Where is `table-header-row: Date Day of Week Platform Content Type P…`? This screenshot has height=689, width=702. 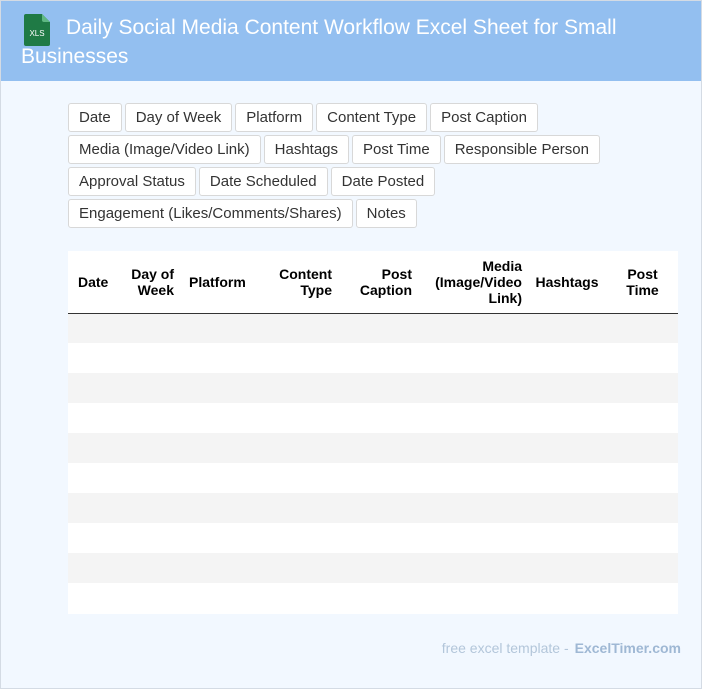
table-header-row: Date Day of Week Platform Content Type P… is located at coordinates (373, 282).